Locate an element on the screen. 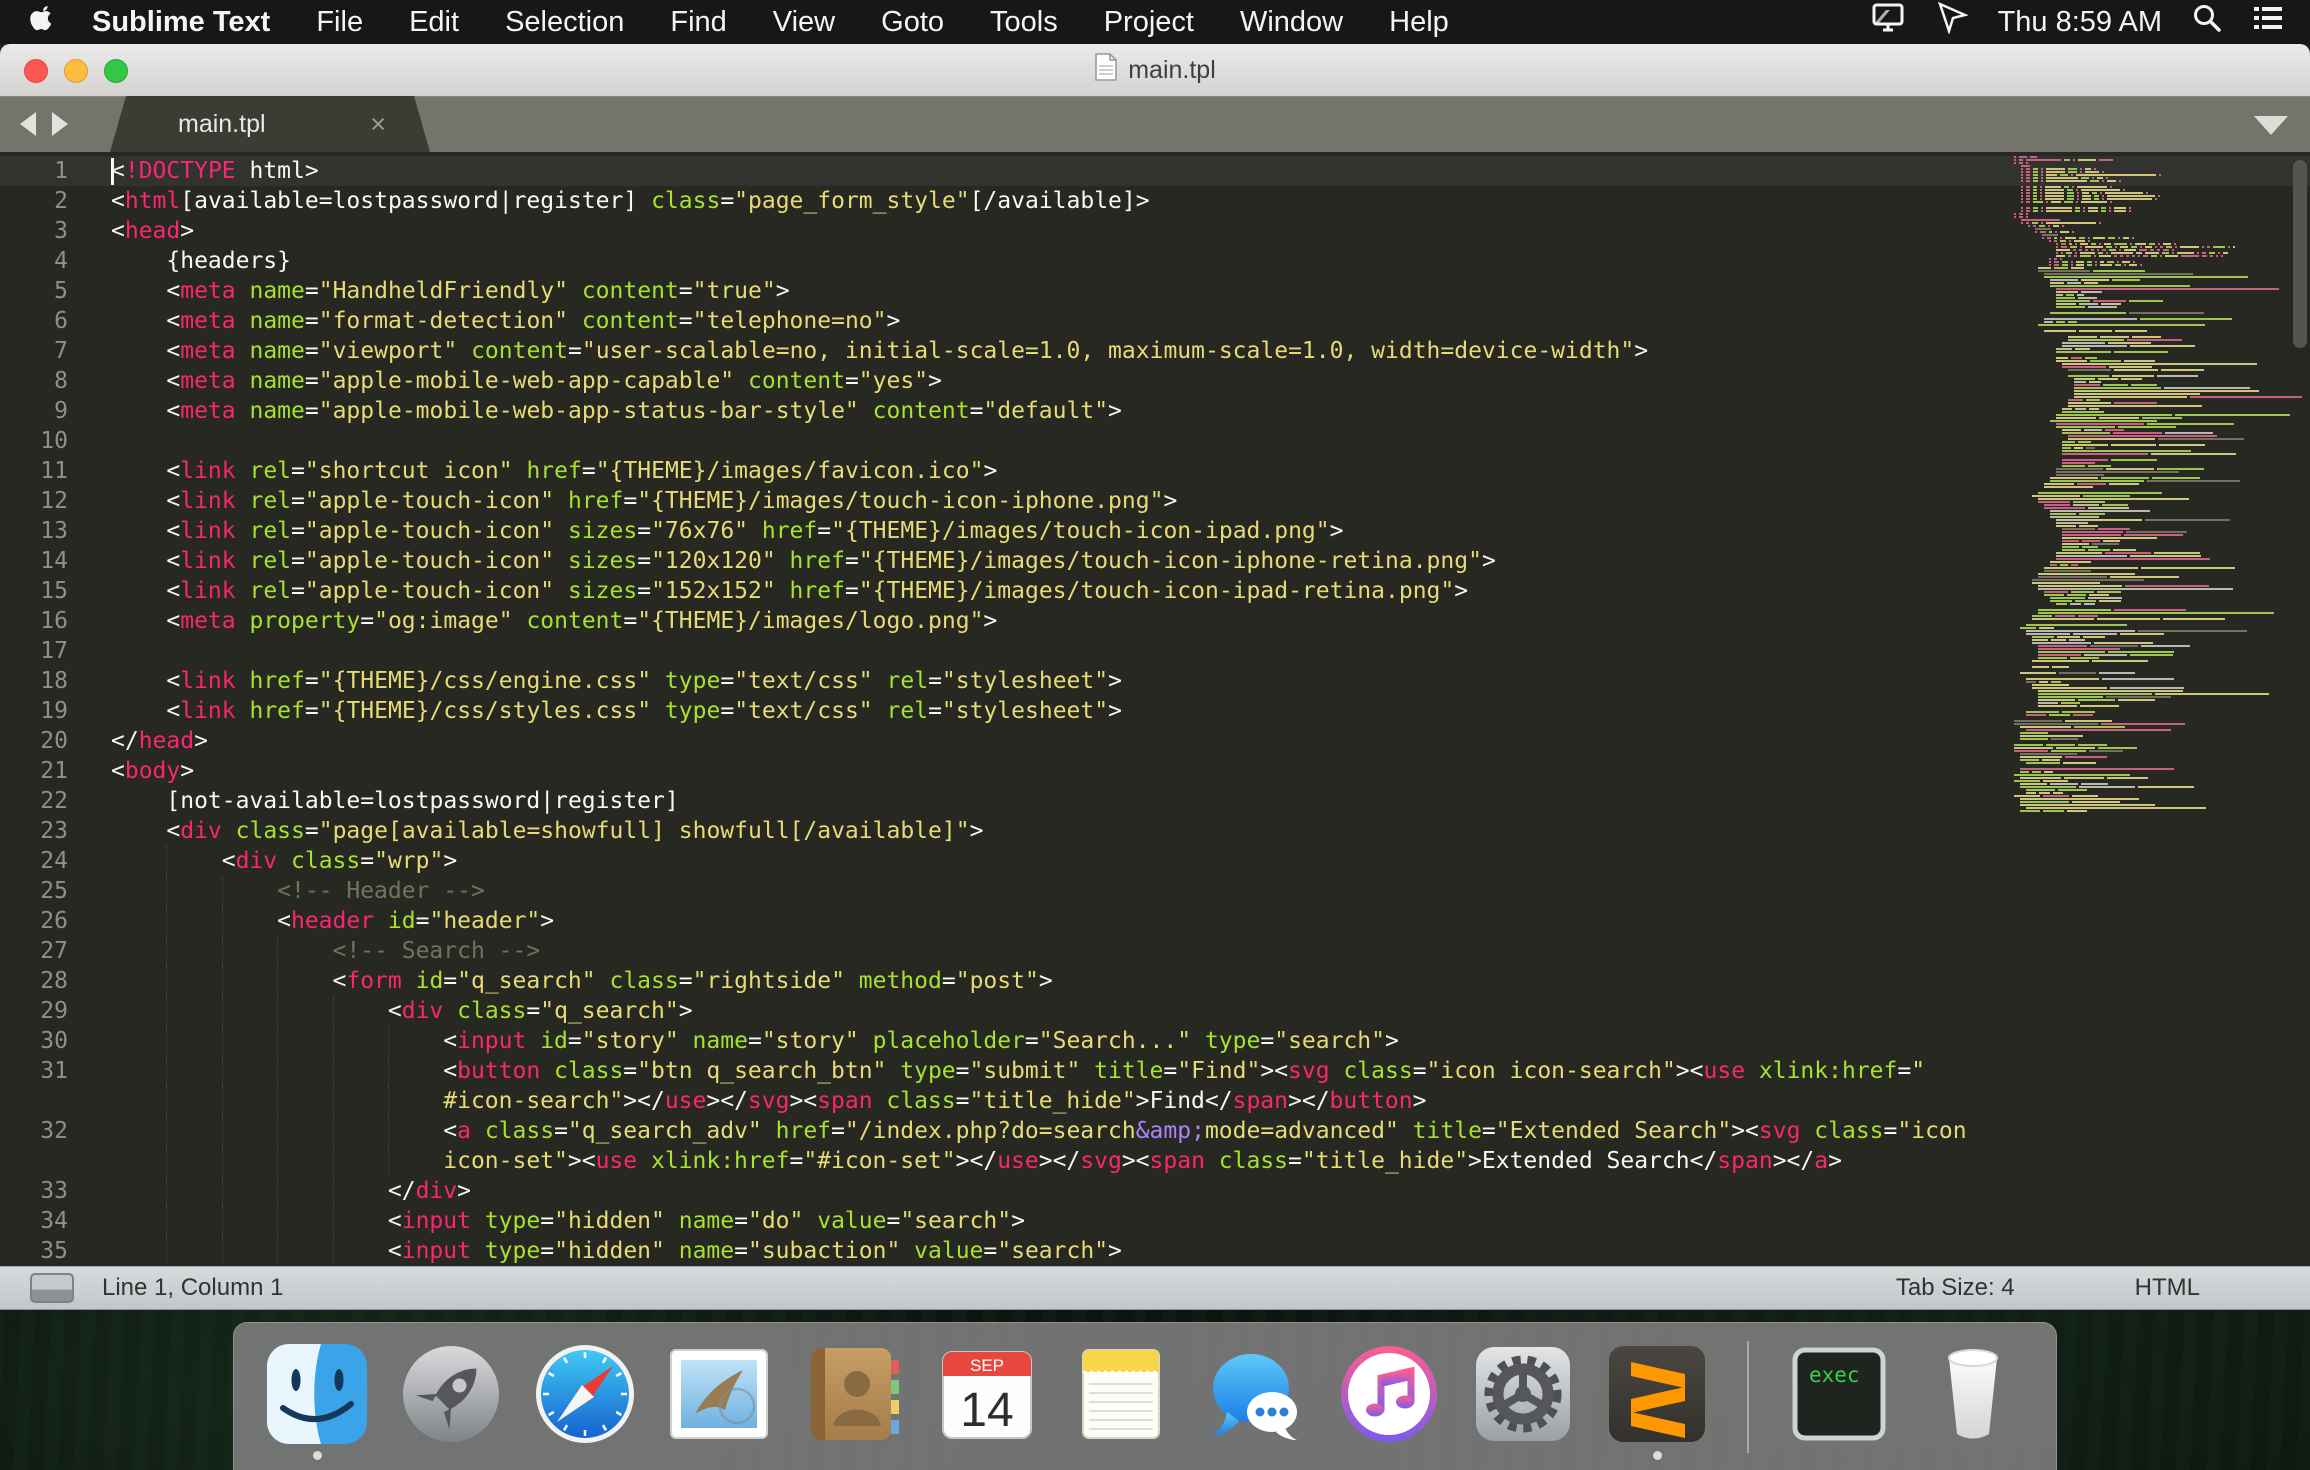  menu-item-edit: Edit is located at coordinates (434, 22).